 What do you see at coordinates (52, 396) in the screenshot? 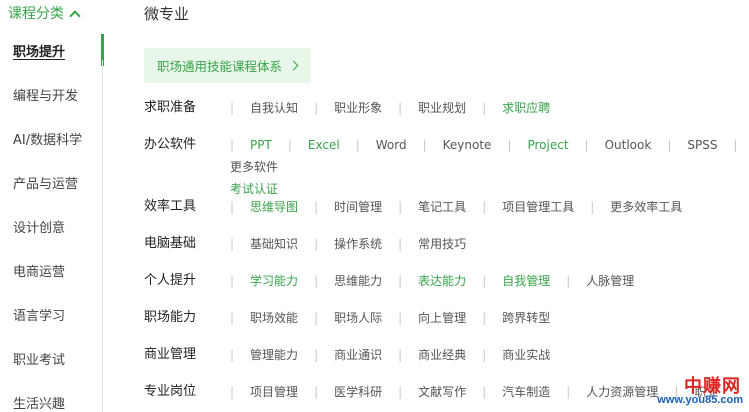
I see `sidebar-item: 生活兴趣` at bounding box center [52, 396].